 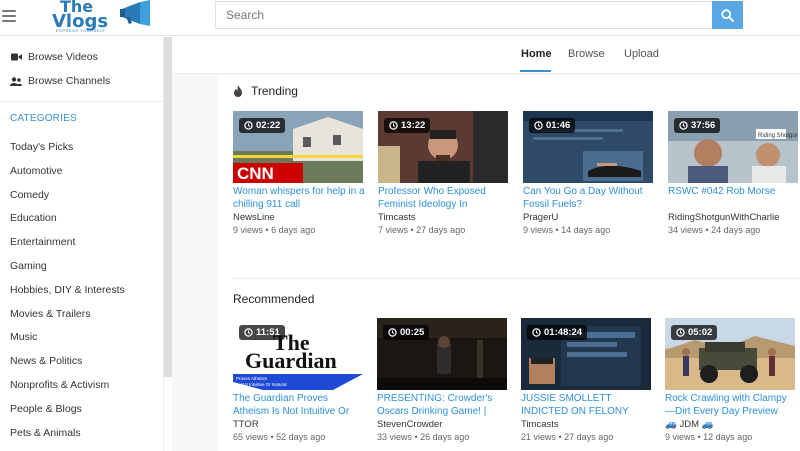 I want to click on duration-badge: 37:56, so click(x=697, y=125).